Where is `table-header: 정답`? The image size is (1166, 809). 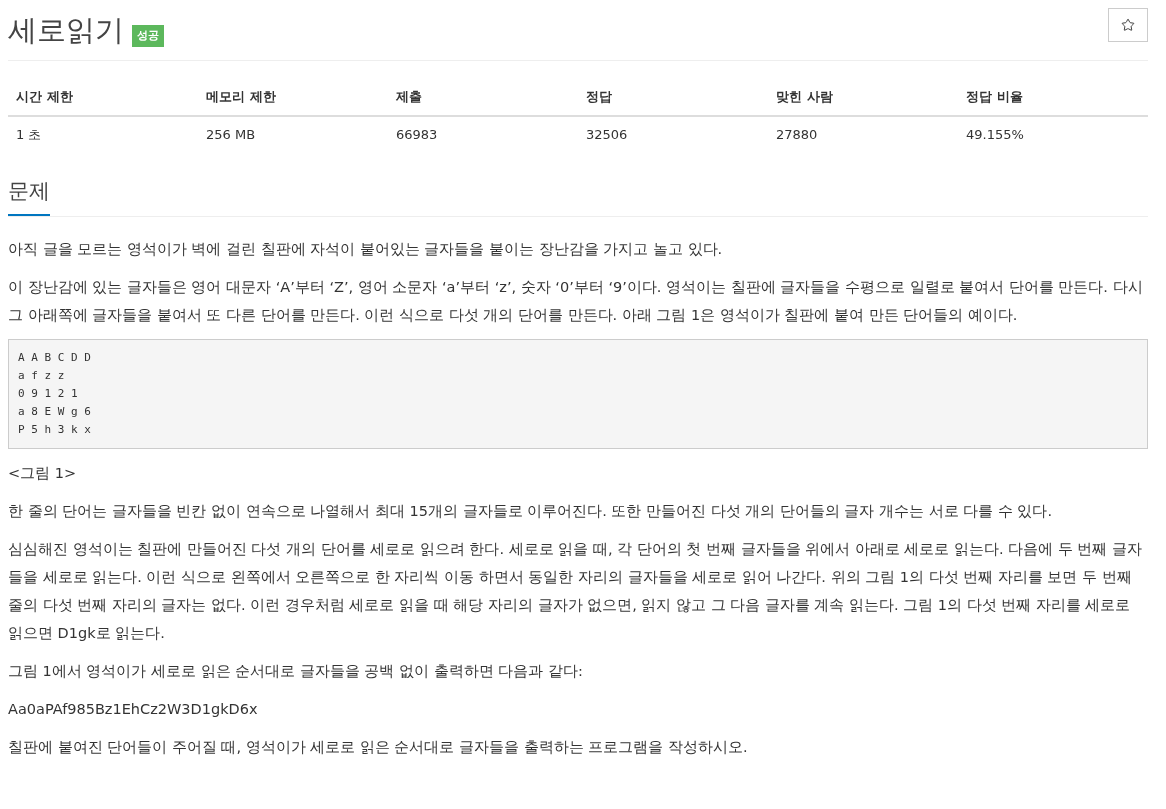 table-header: 정답 is located at coordinates (673, 97).